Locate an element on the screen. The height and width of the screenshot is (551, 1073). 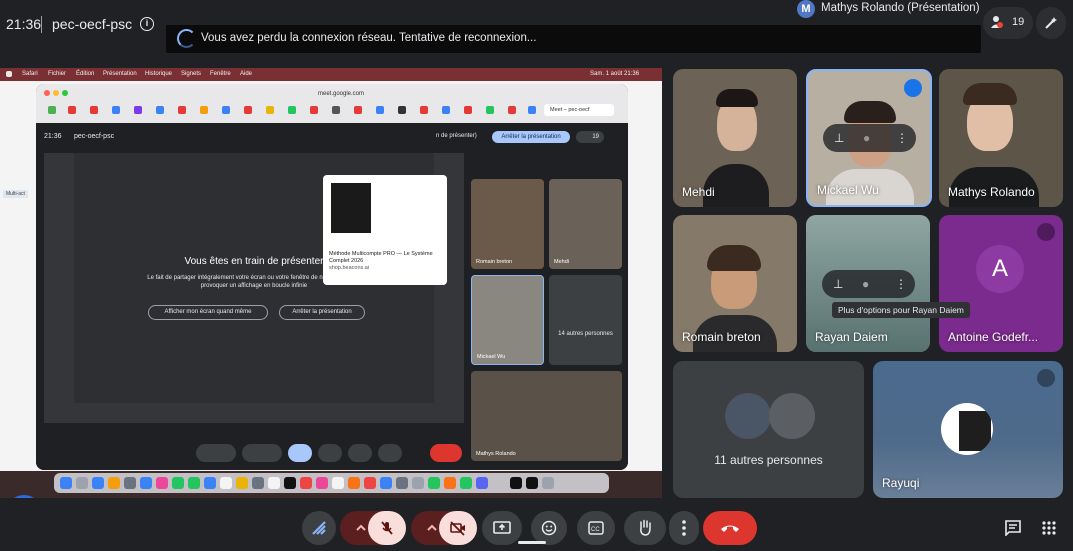
participant-name: Rayan Daiem is located at coordinates (851, 337).